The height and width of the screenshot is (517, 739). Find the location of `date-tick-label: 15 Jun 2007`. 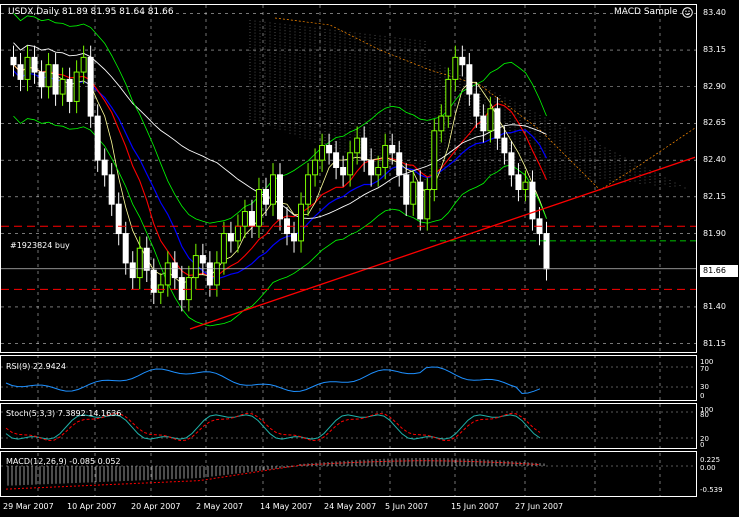

date-tick-label: 15 Jun 2007 is located at coordinates (475, 506).